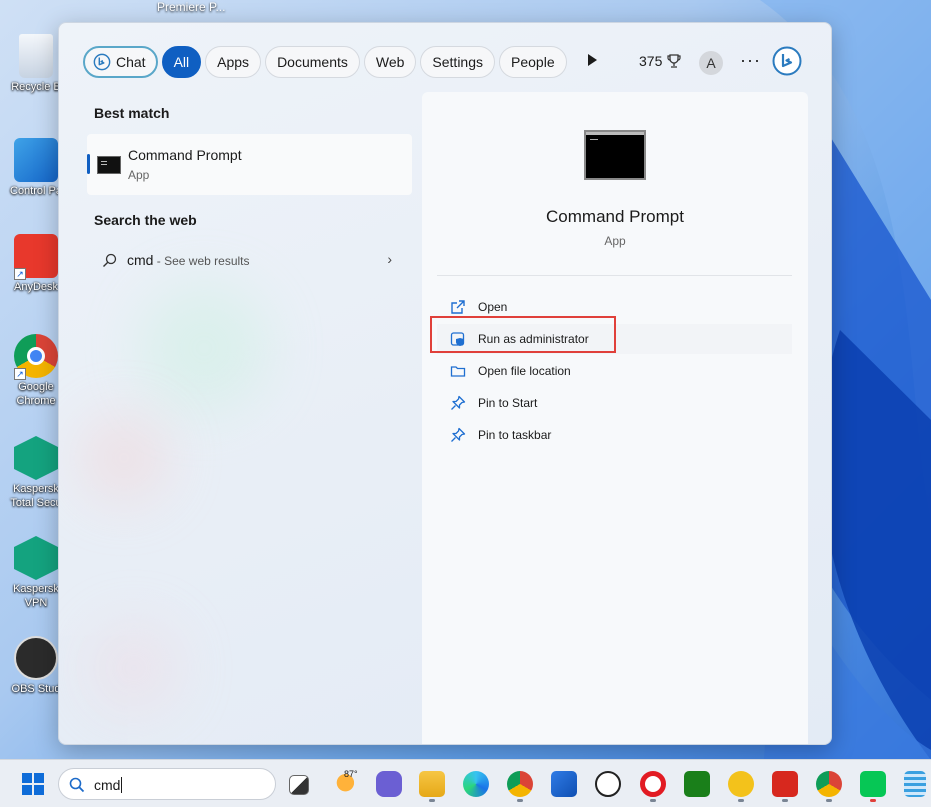  I want to click on pin-to-taskbar-action: Pin to taskbar, so click(614, 435).